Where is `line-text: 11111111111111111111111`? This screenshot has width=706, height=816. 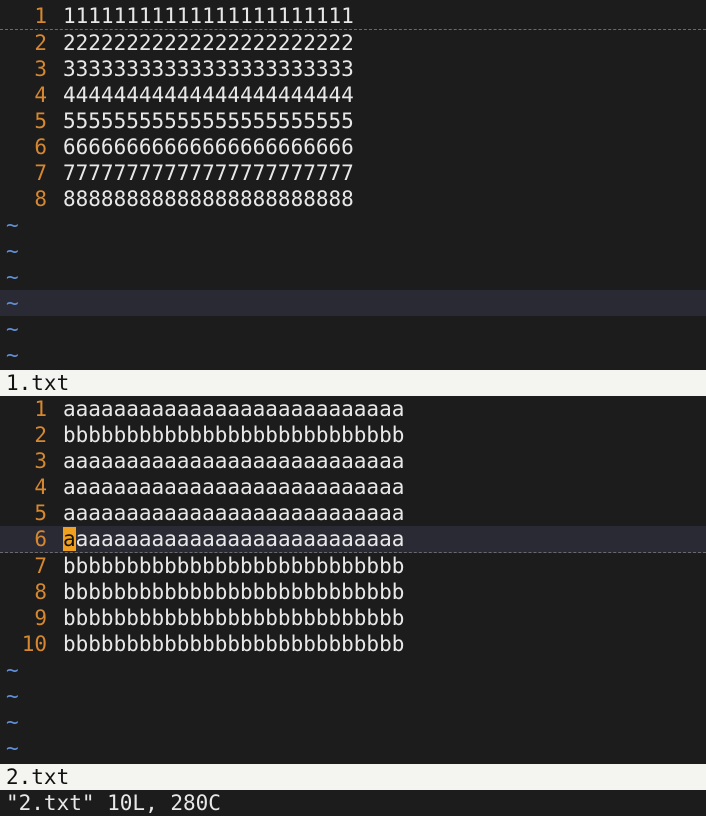 line-text: 11111111111111111111111 is located at coordinates (208, 16).